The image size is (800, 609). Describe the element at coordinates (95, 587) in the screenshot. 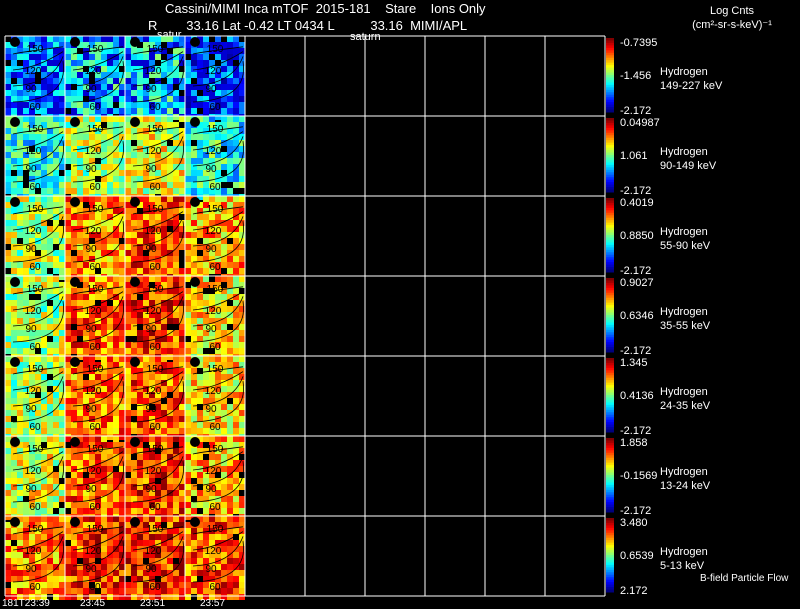

I see `contour-label: 60` at that location.